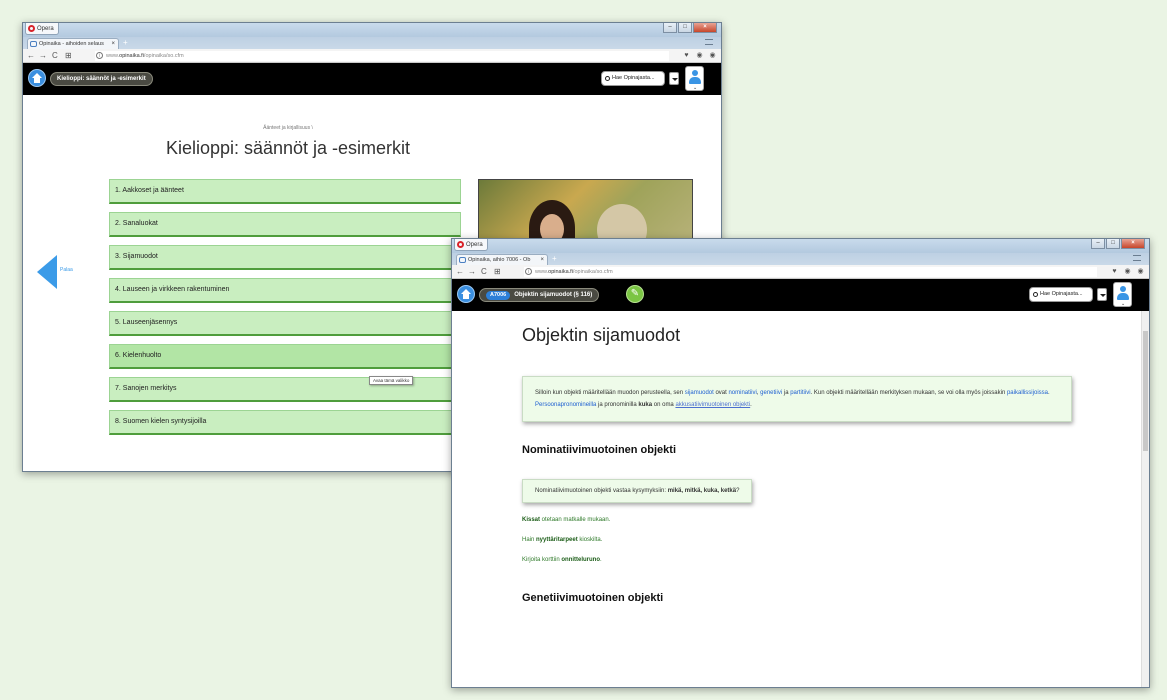  I want to click on question-end: ?, so click(738, 491).